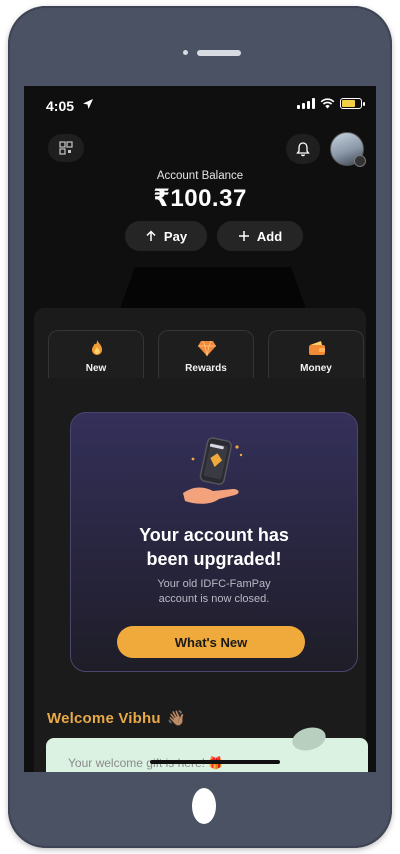 The height and width of the screenshot is (854, 400). Describe the element at coordinates (185, 52) in the screenshot. I see `camera-dot` at that location.